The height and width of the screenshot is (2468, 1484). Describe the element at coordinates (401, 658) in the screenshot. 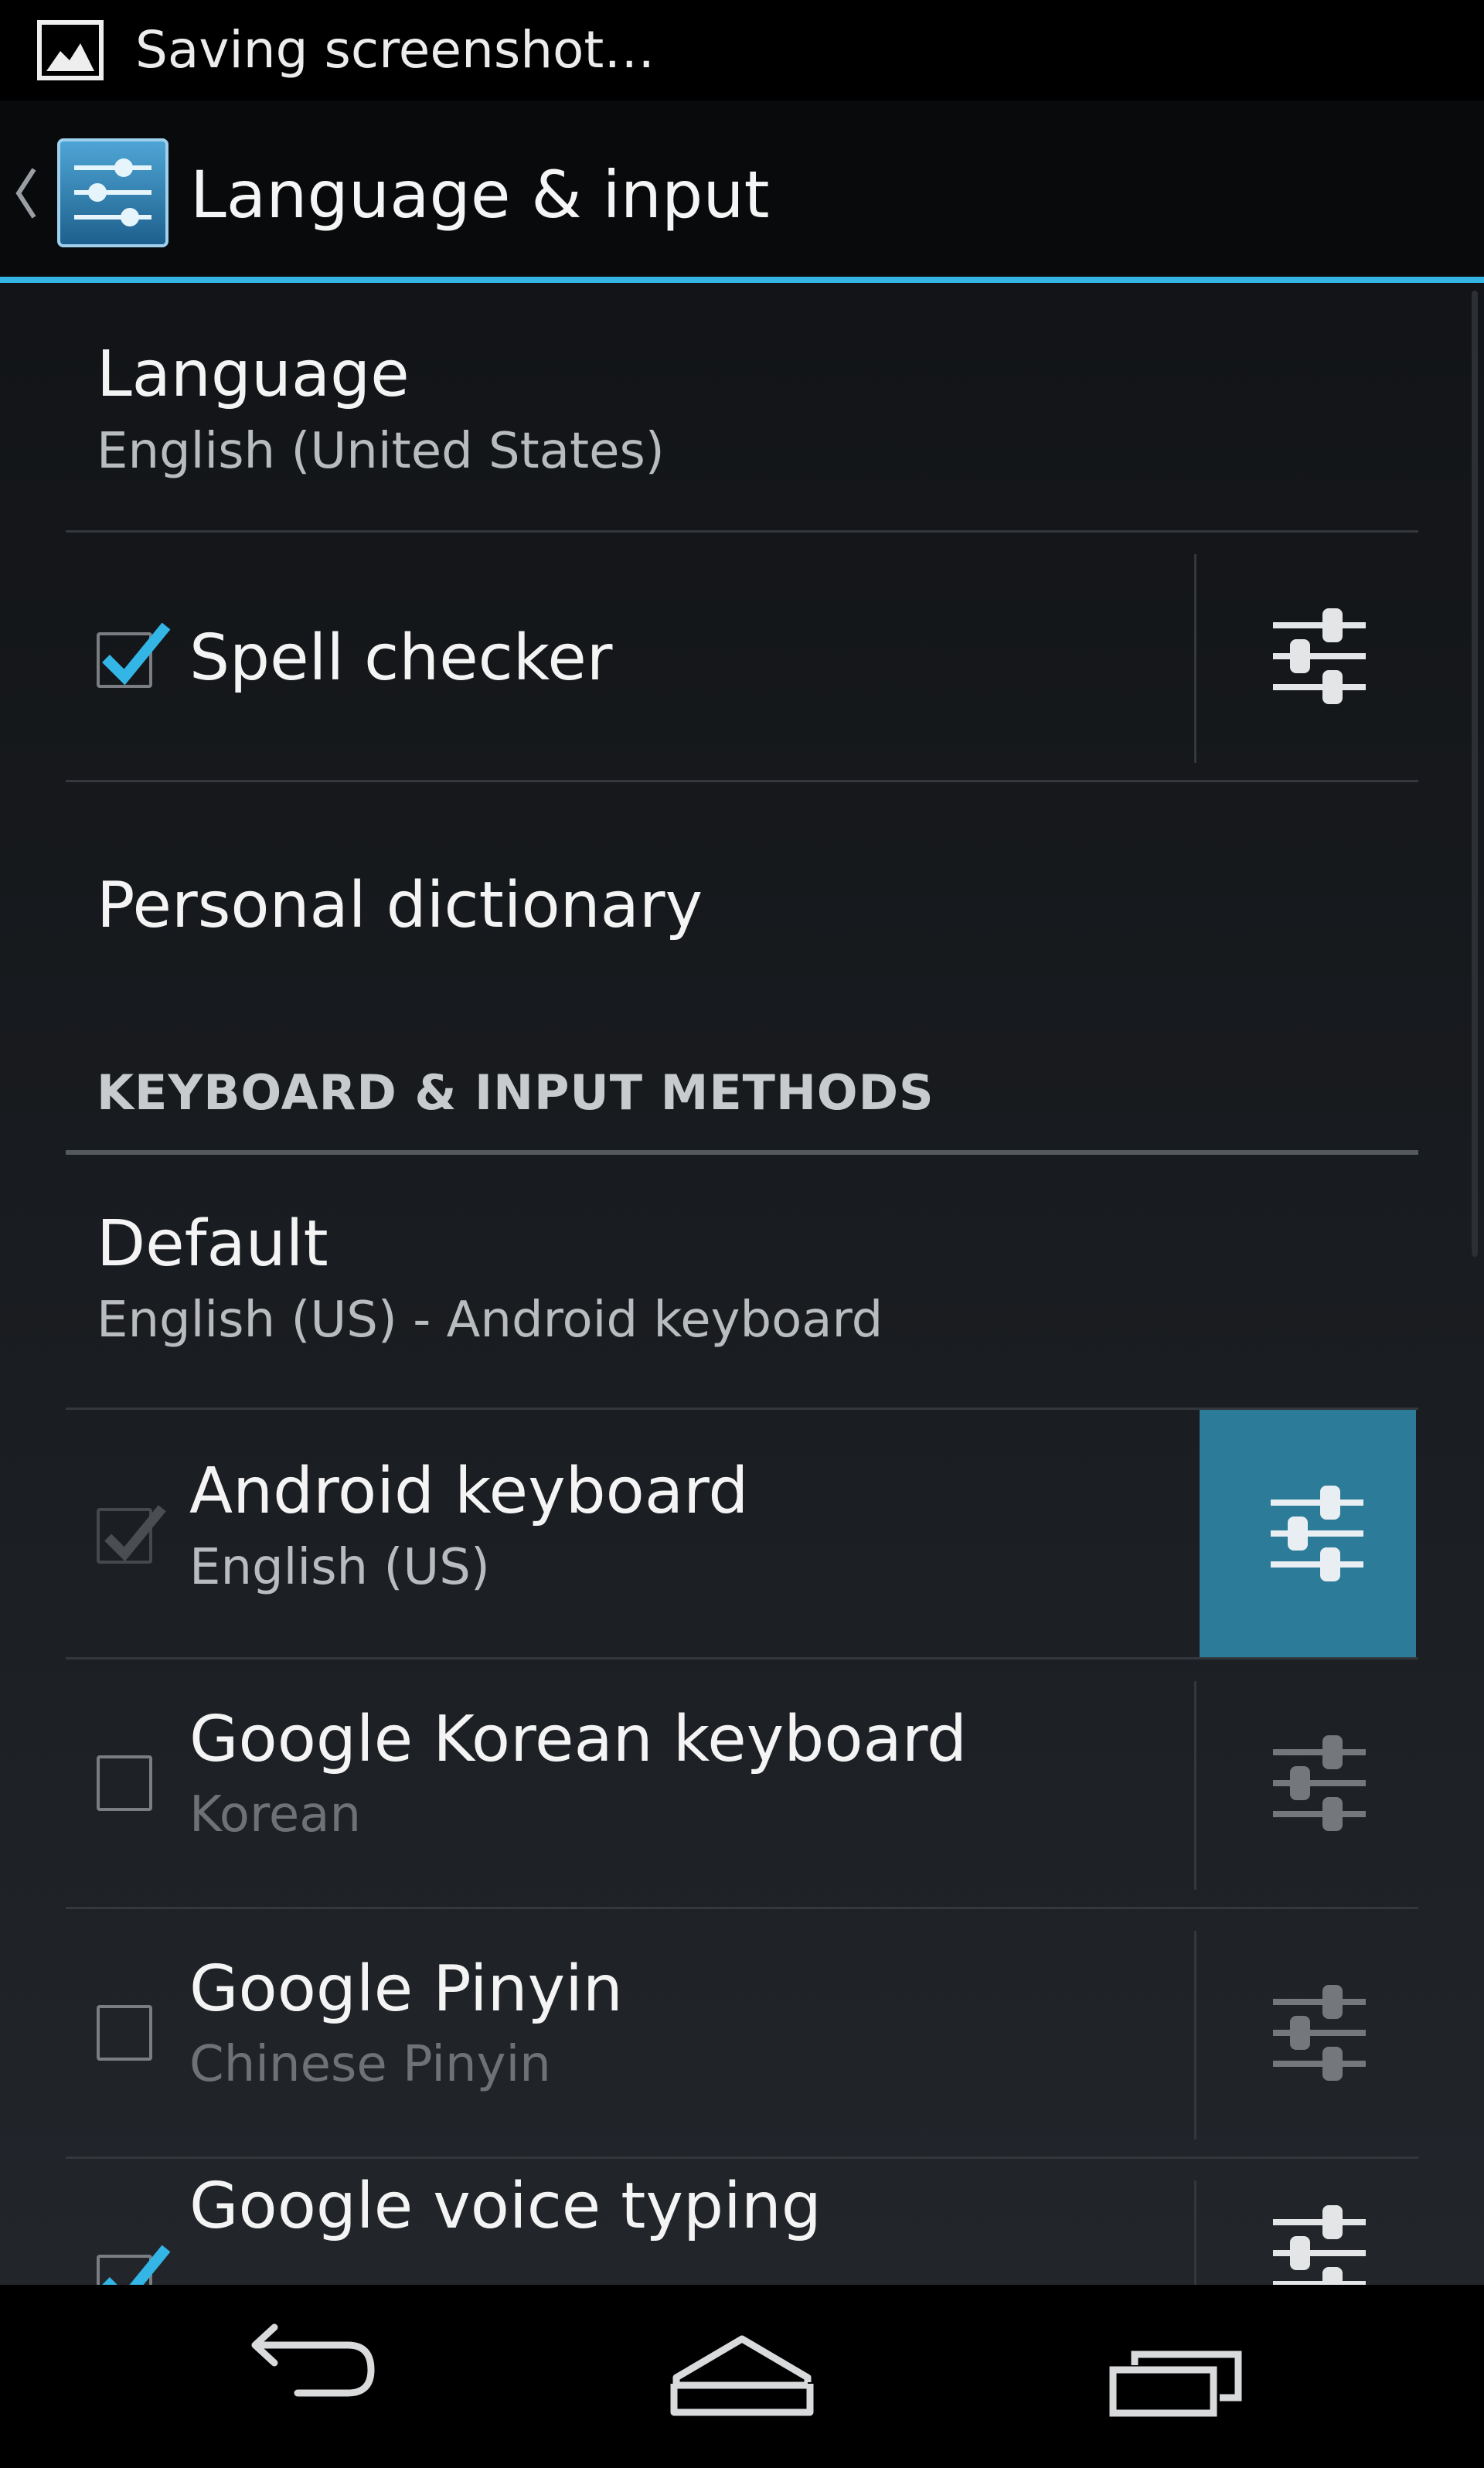

I see `spell-checker-title: Spell checker` at that location.